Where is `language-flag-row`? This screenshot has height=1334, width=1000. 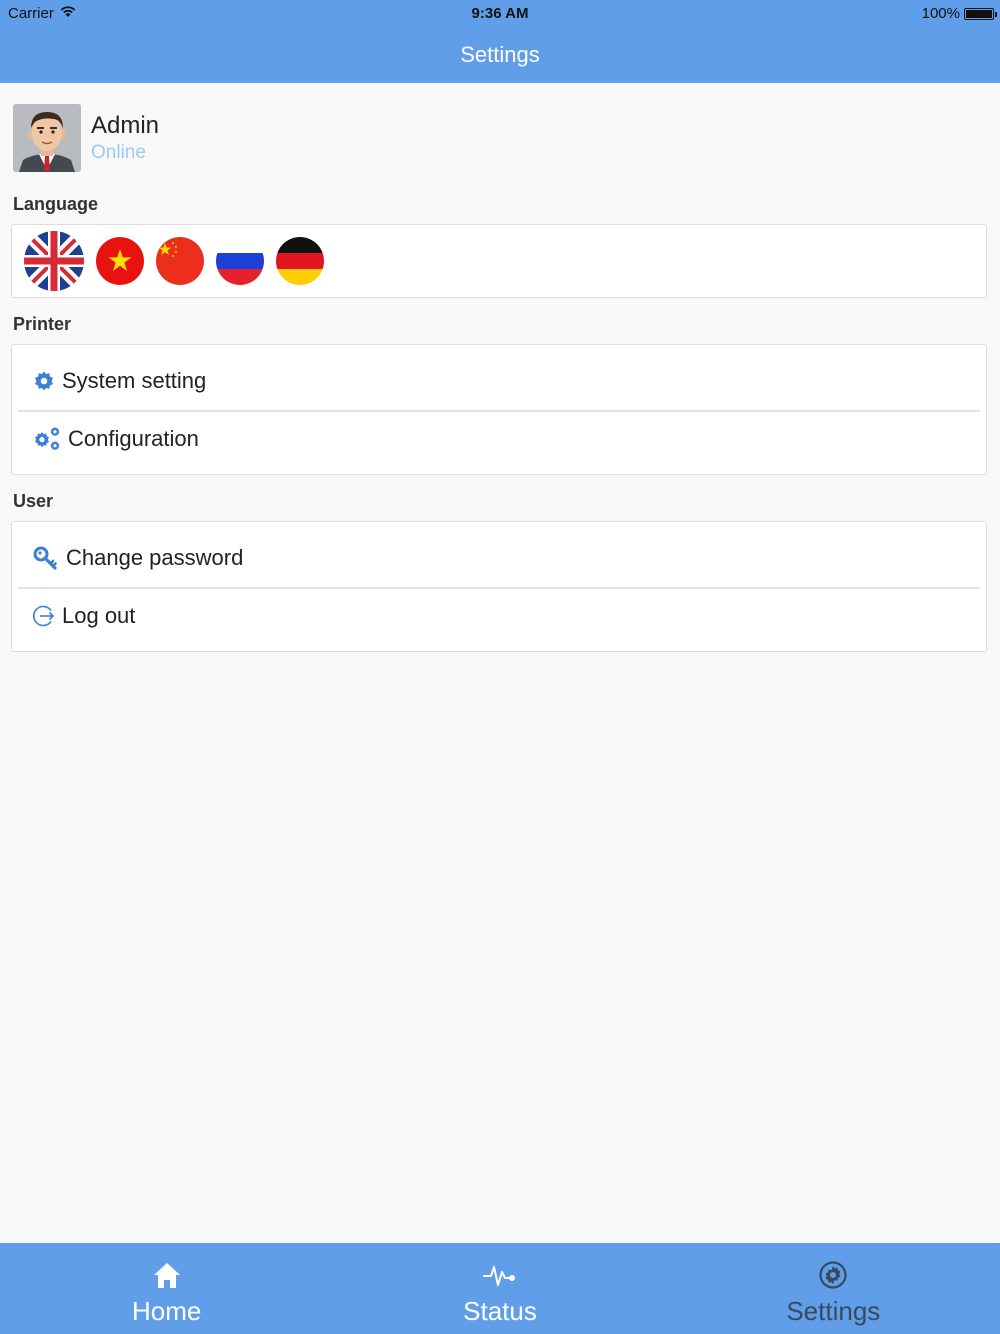
language-flag-row is located at coordinates (499, 261).